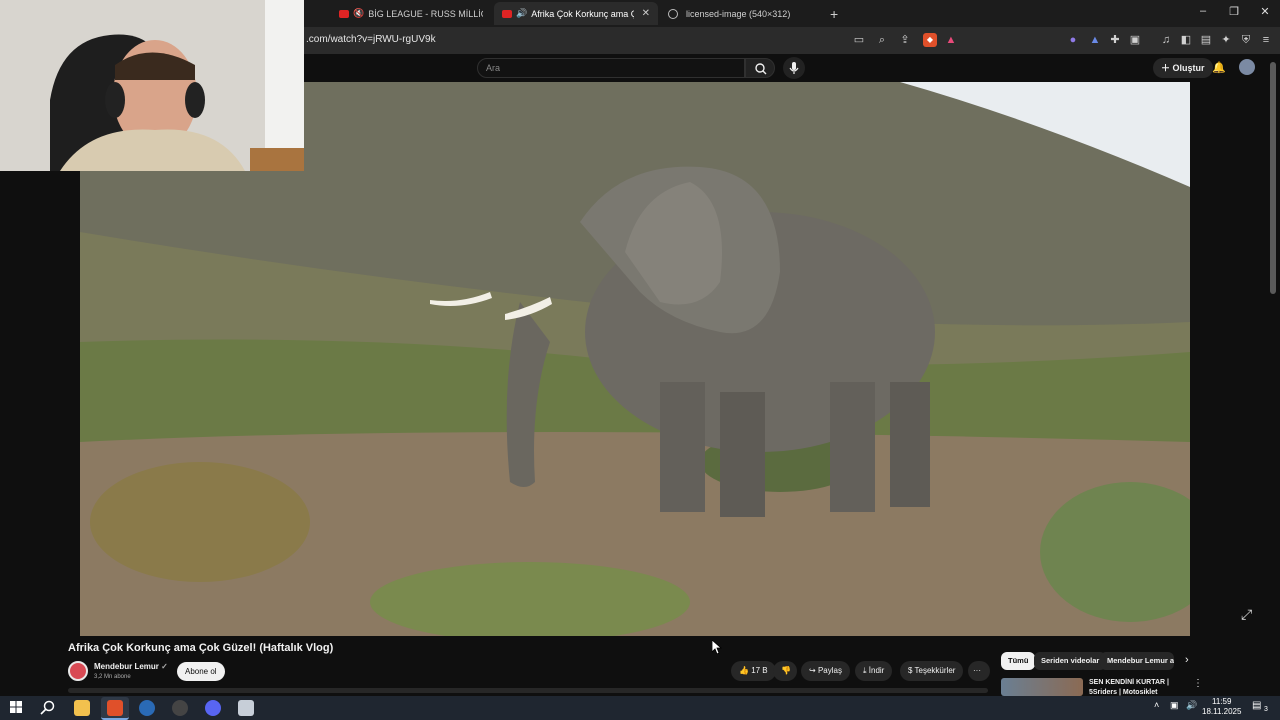  Describe the element at coordinates (180, 708) in the screenshot. I see `obs-icon` at that location.